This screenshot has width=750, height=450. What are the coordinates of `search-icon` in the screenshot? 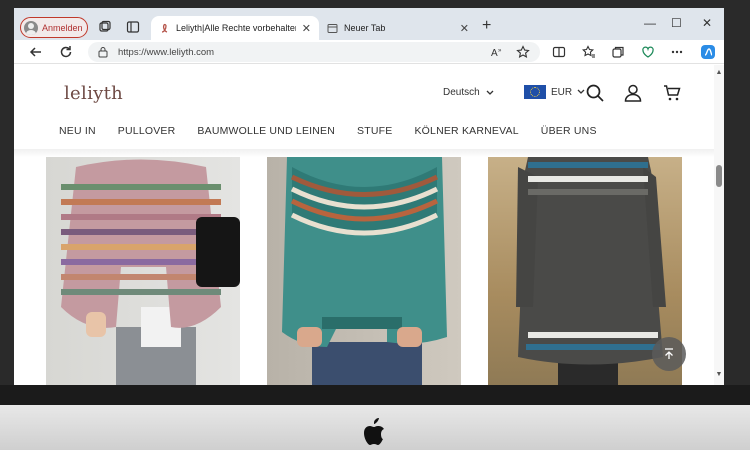 It's located at (595, 93).